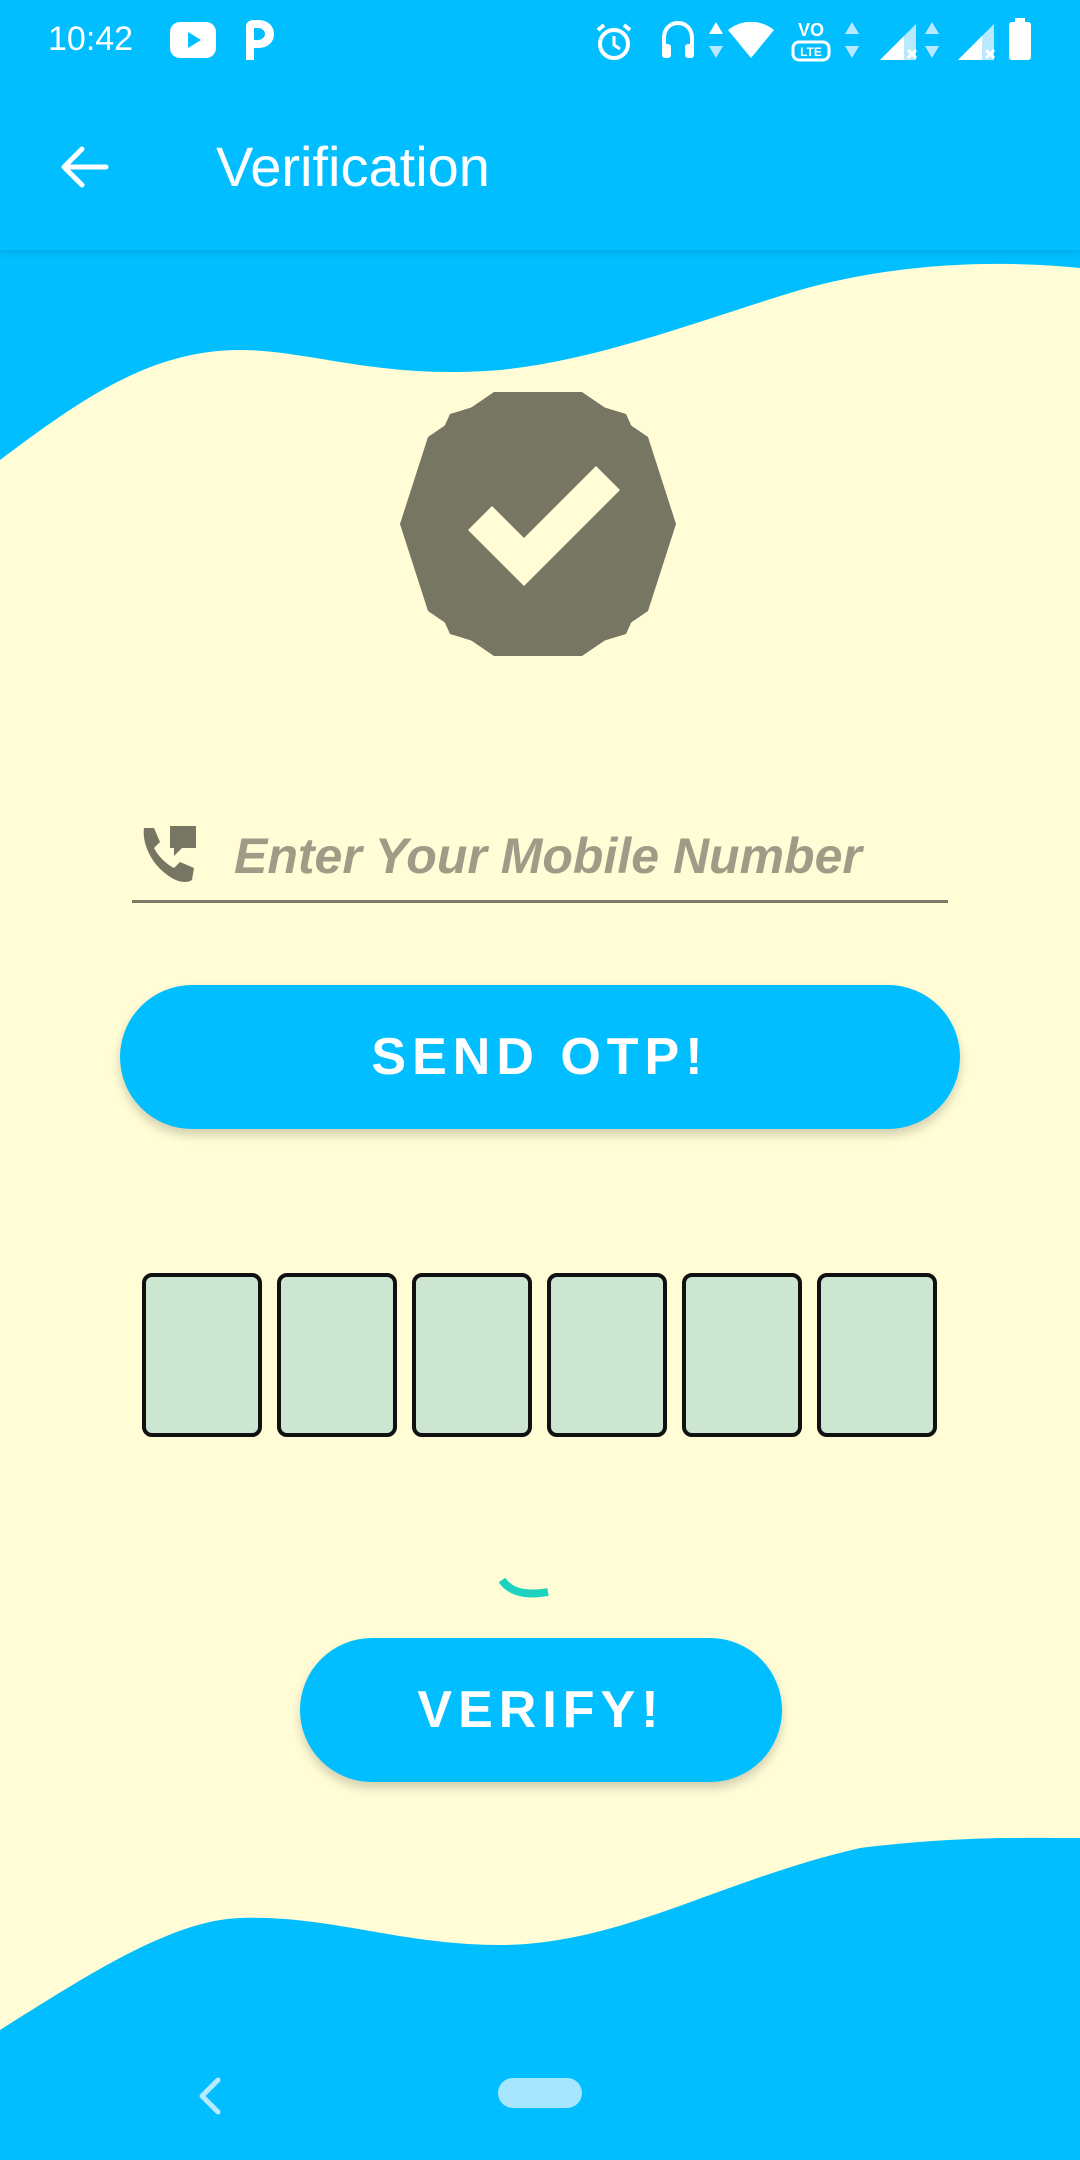  Describe the element at coordinates (353, 166) in the screenshot. I see `page-title: Verification` at that location.